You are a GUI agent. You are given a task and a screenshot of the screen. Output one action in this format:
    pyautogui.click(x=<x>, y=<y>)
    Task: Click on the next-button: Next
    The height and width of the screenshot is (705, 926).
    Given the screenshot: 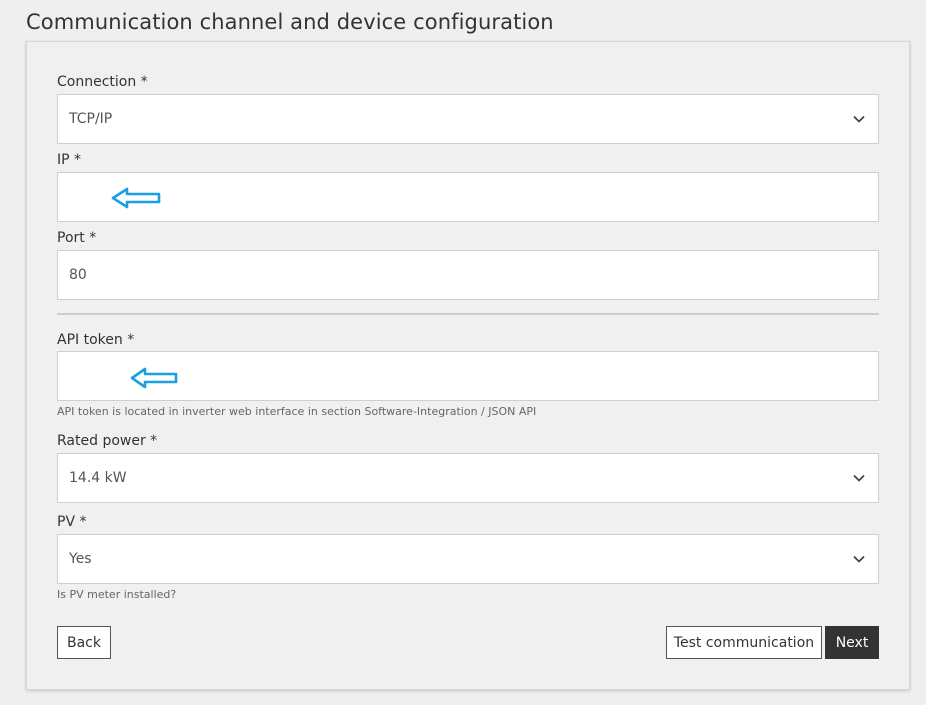 What is the action you would take?
    pyautogui.click(x=852, y=642)
    